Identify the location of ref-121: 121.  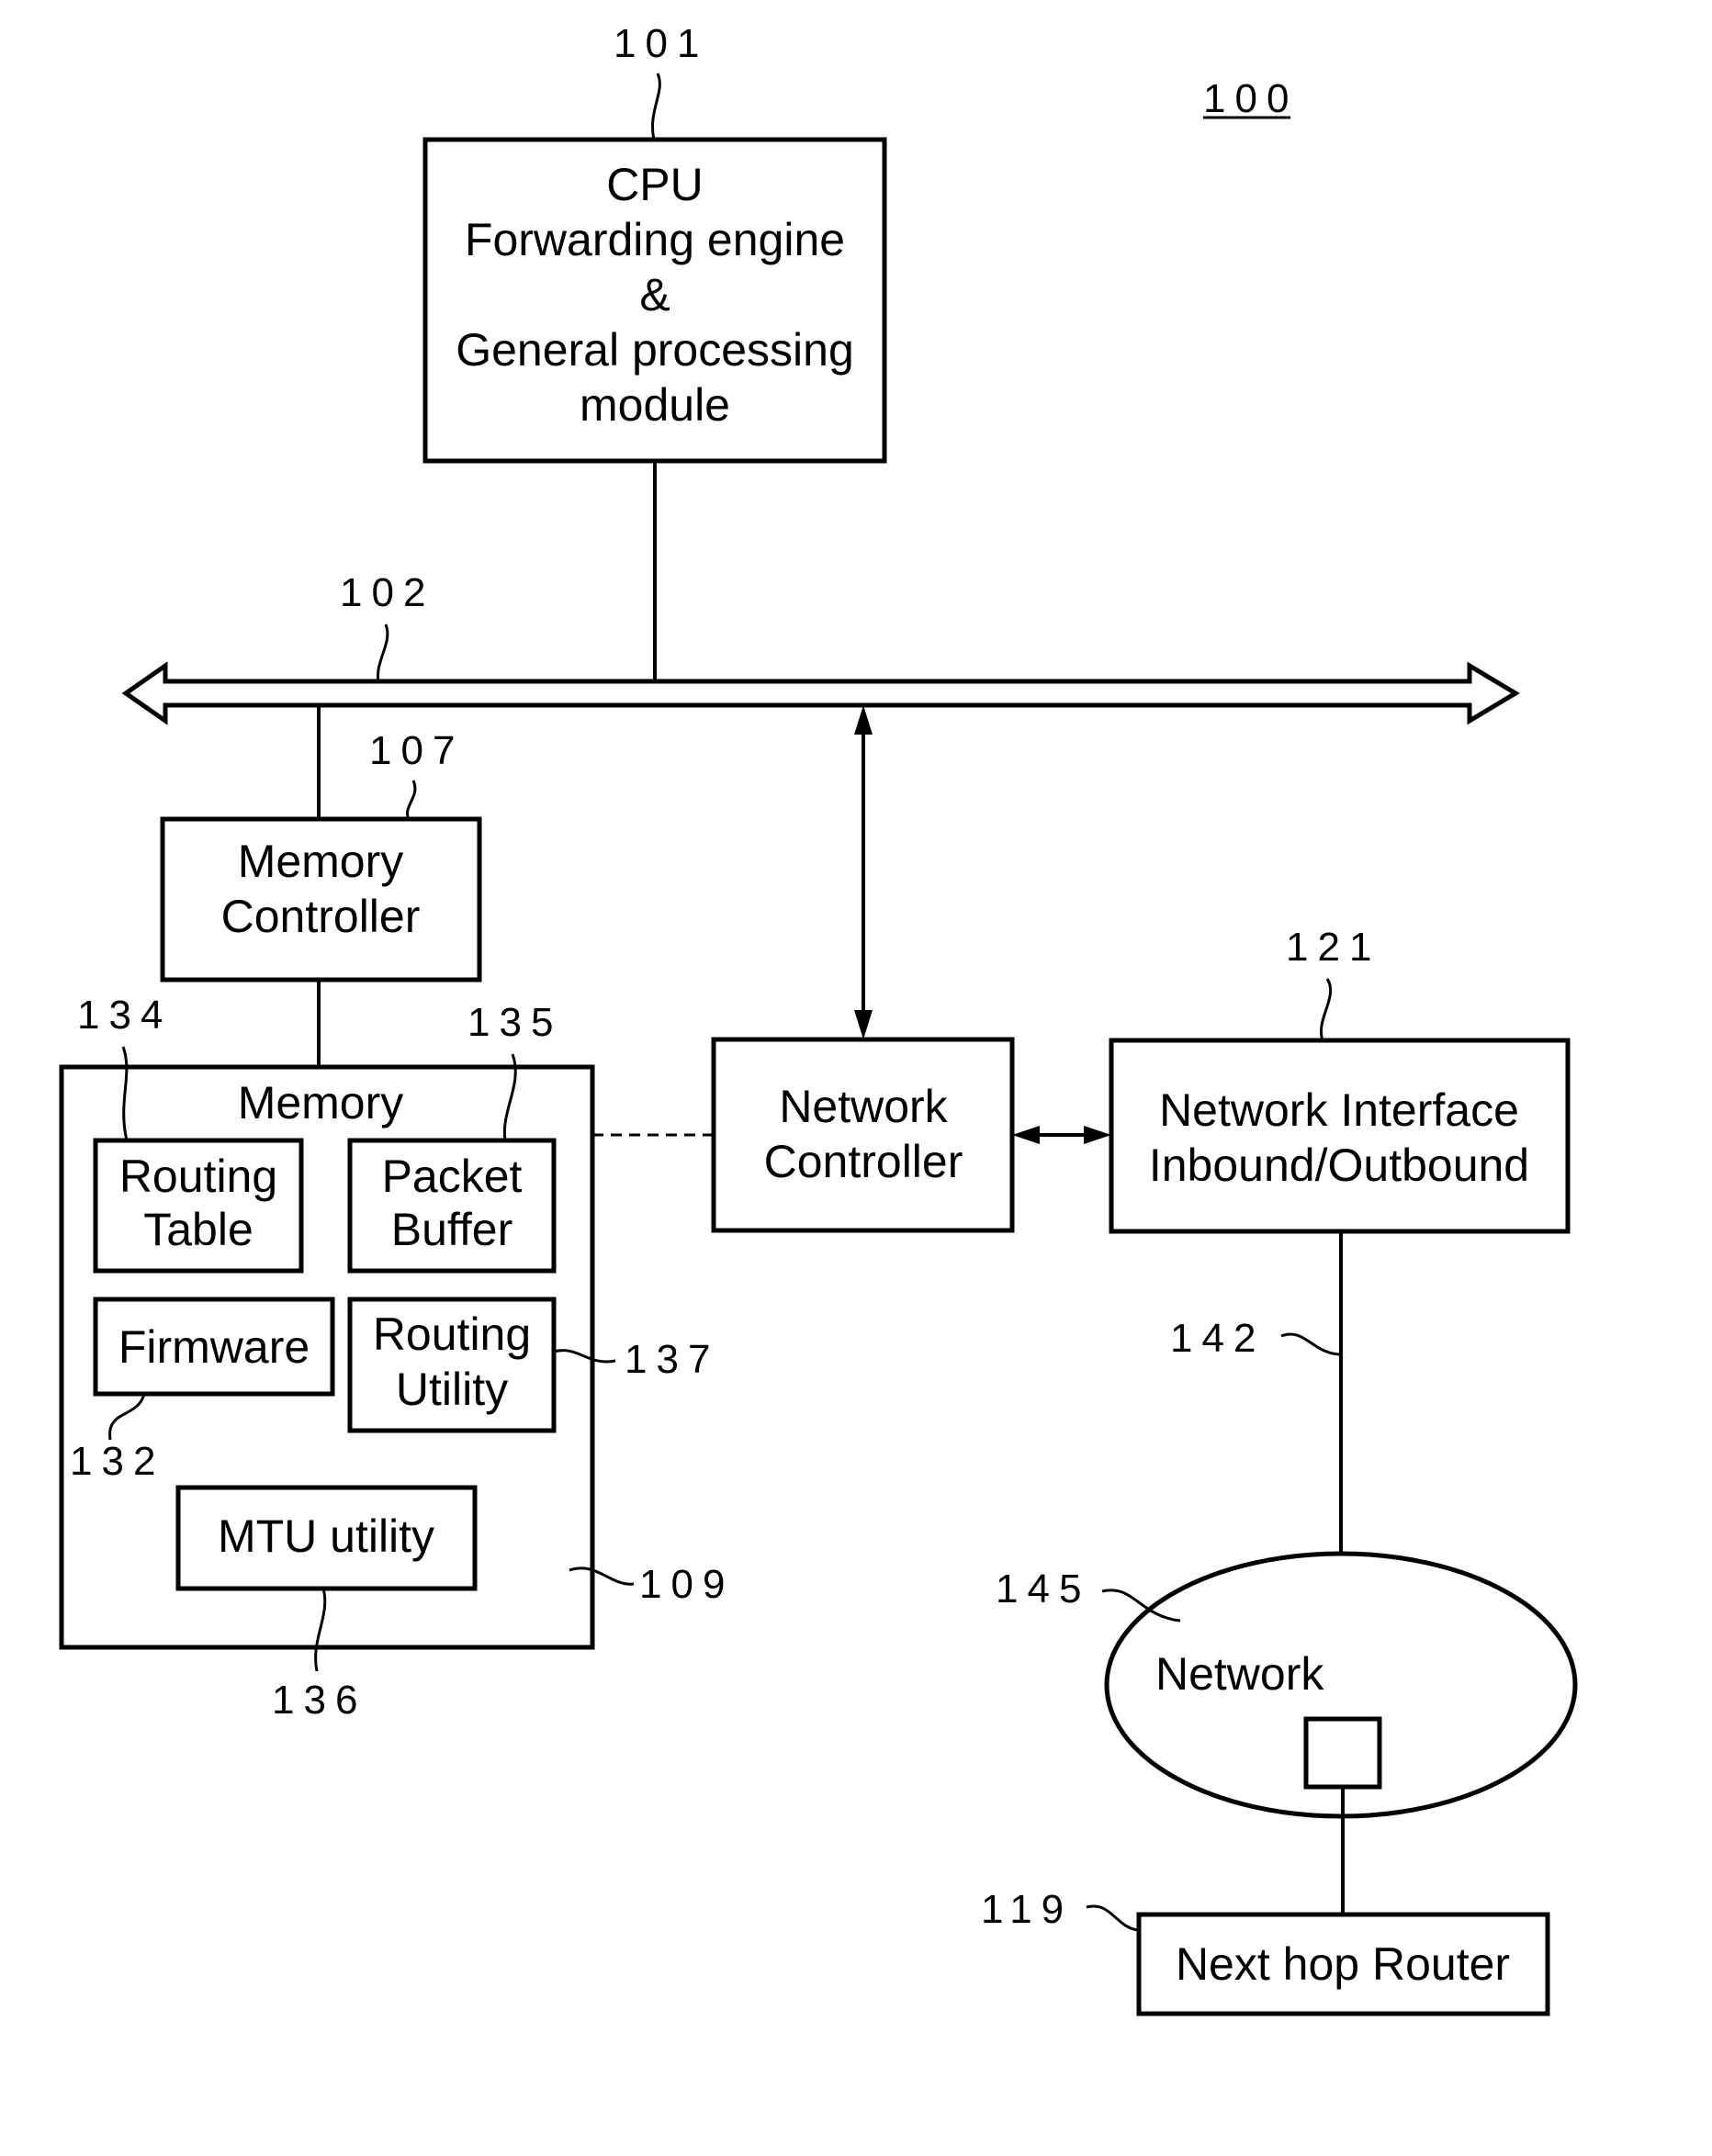
(1333, 947).